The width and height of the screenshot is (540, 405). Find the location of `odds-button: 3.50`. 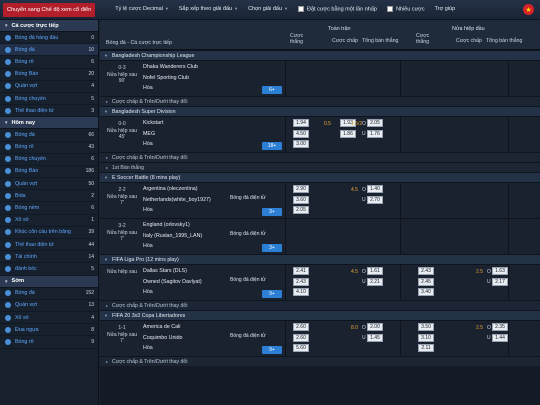

odds-button: 3.50 is located at coordinates (426, 327).